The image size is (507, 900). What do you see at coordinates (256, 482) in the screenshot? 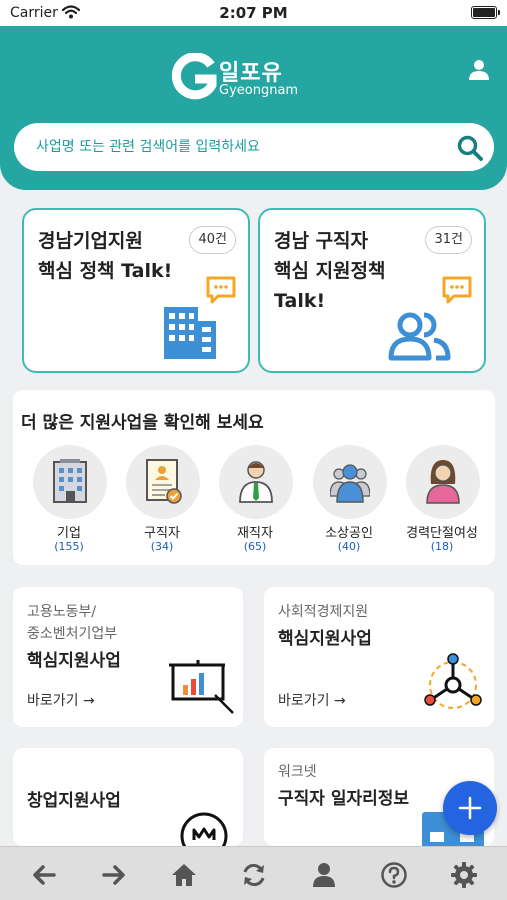
I see `employee-icon` at bounding box center [256, 482].